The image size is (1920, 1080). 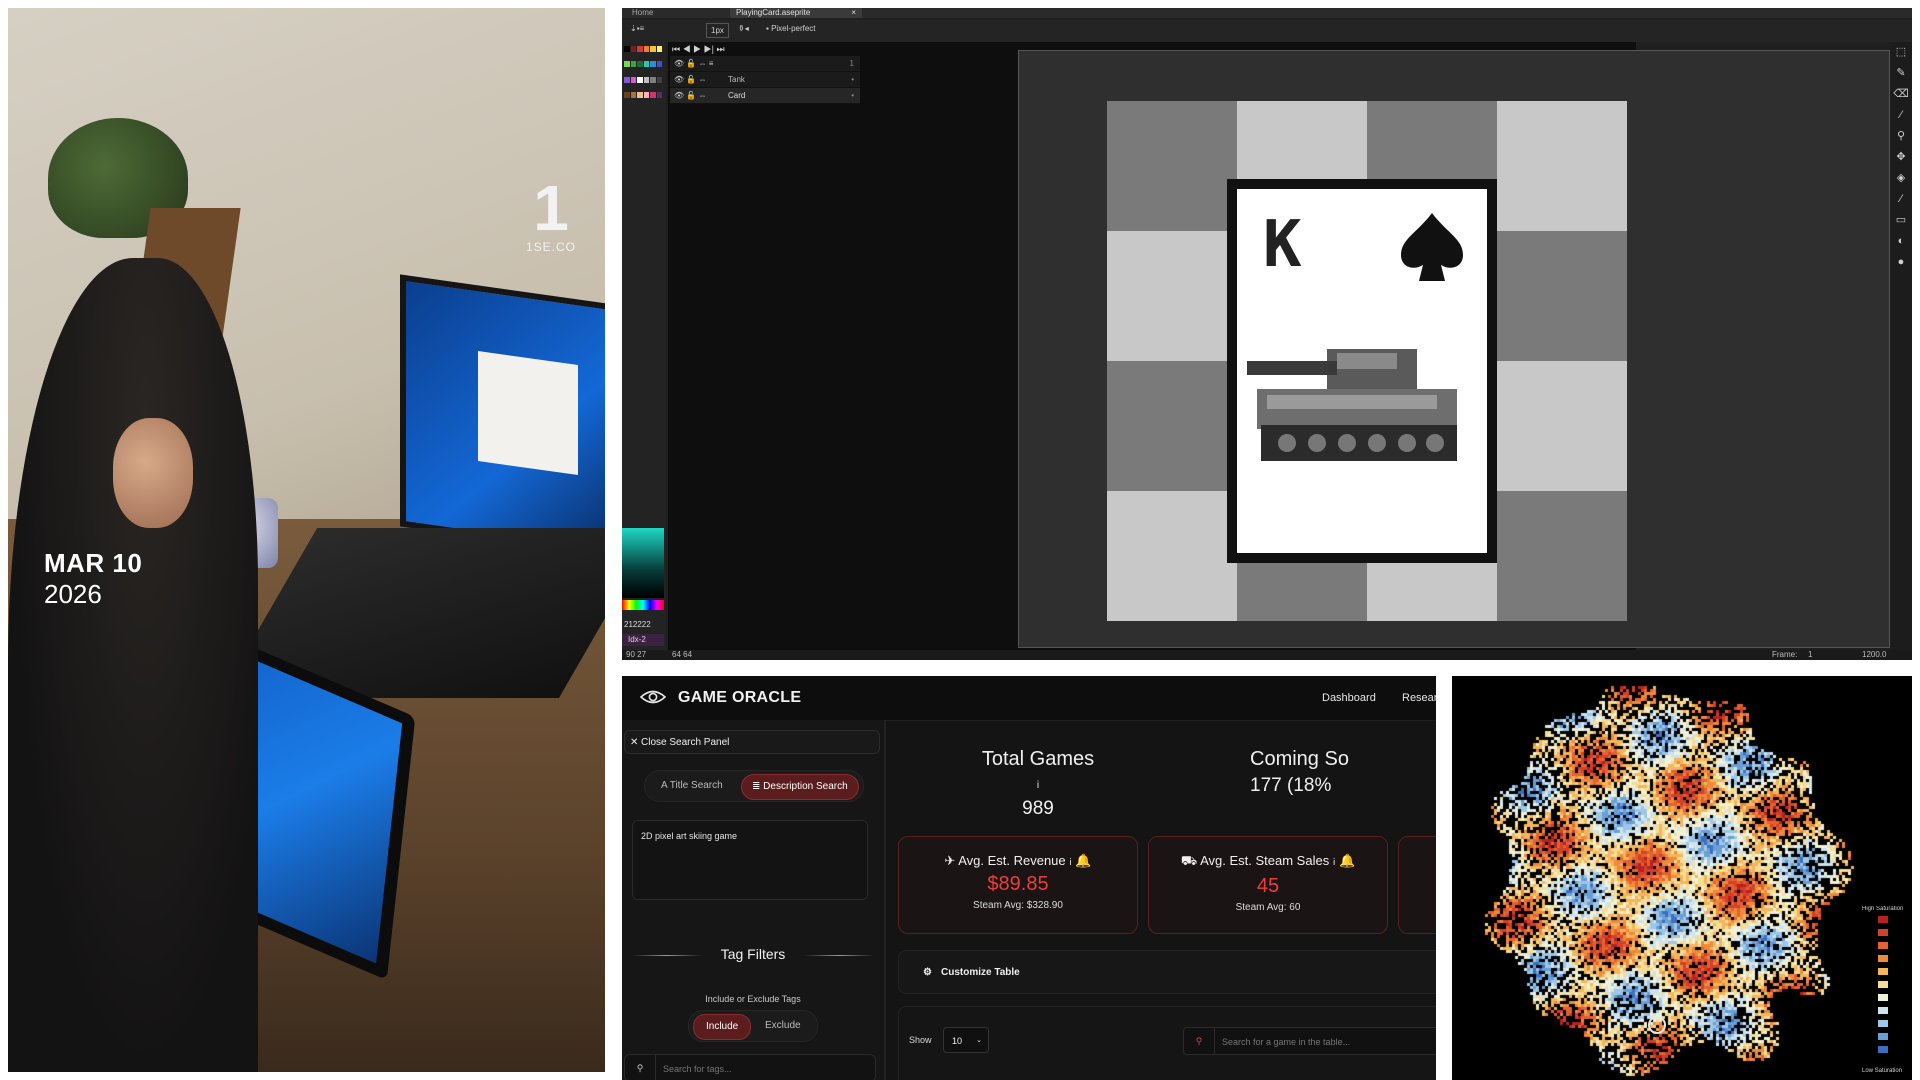 I want to click on eraser-tool-icon: ⌫, so click(x=1901, y=94).